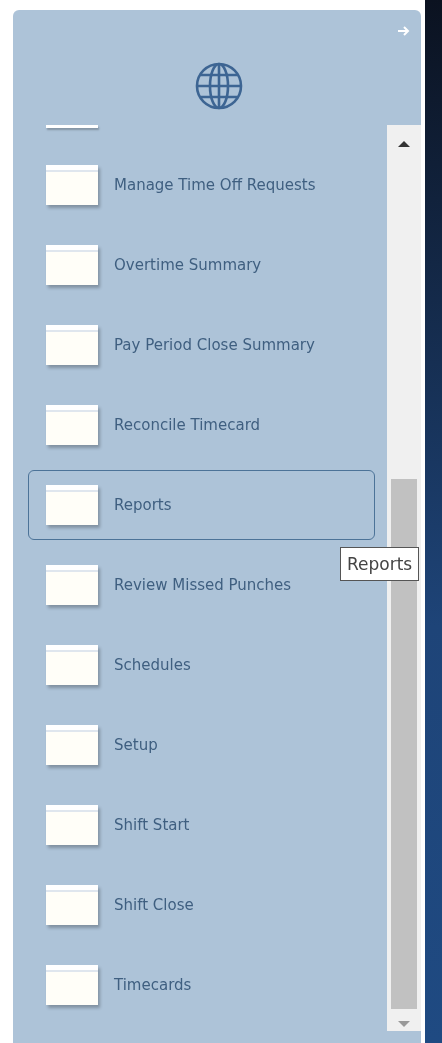 The height and width of the screenshot is (1043, 442). Describe the element at coordinates (404, 144) in the screenshot. I see `scroll-up-icon` at that location.